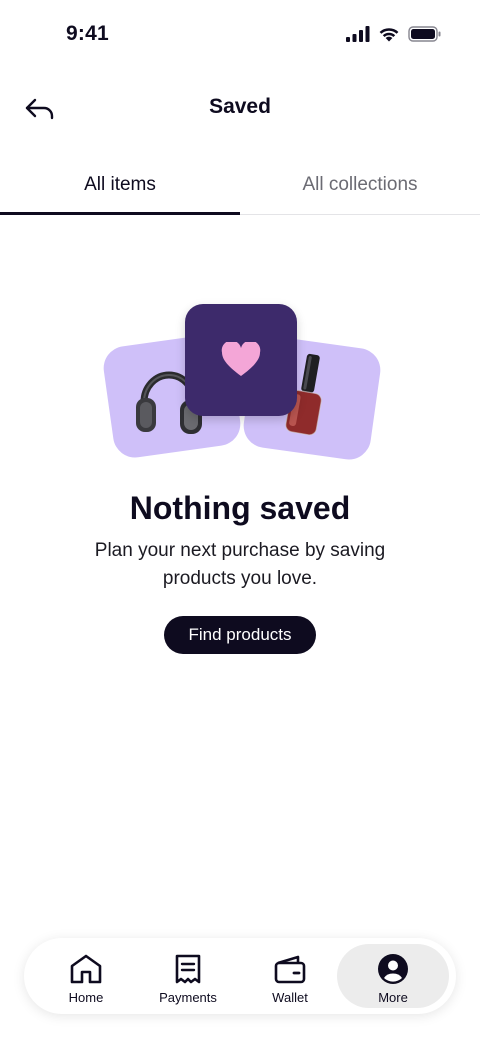 This screenshot has width=480, height=1040. I want to click on profile-icon, so click(393, 969).